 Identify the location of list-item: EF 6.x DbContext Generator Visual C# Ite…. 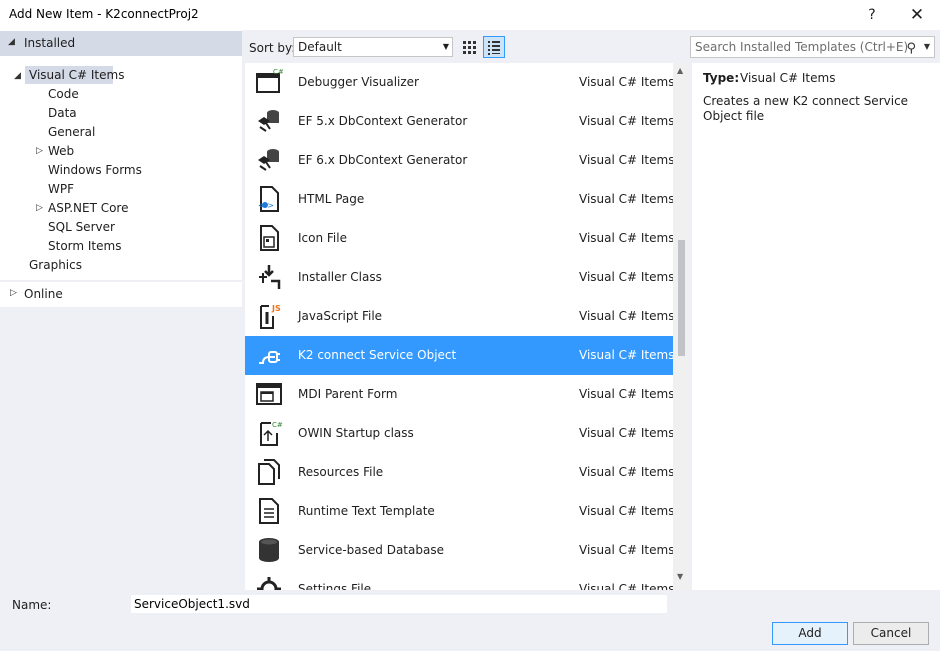
(460, 160).